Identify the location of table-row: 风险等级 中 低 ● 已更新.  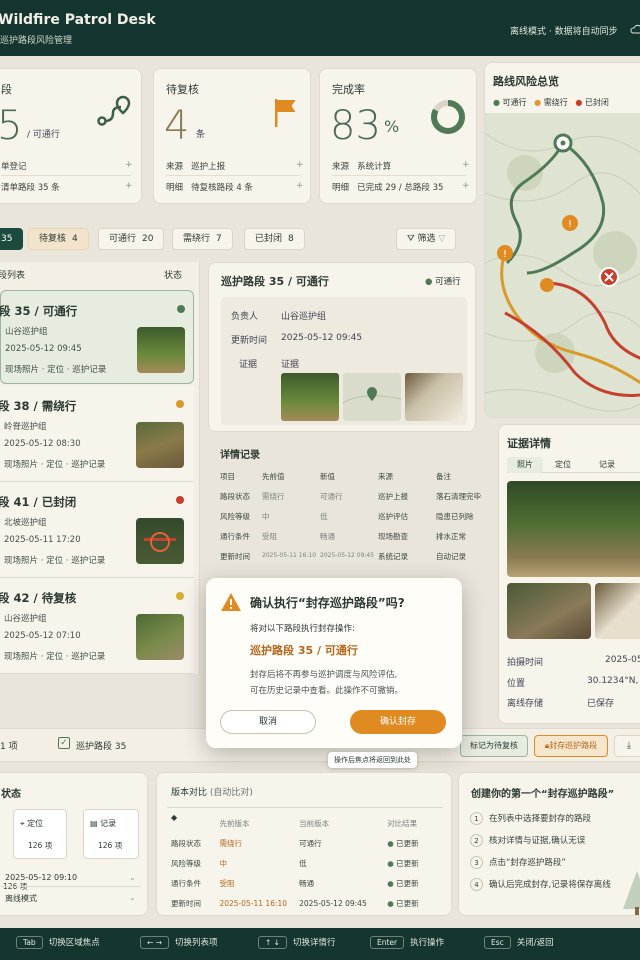
(311, 863).